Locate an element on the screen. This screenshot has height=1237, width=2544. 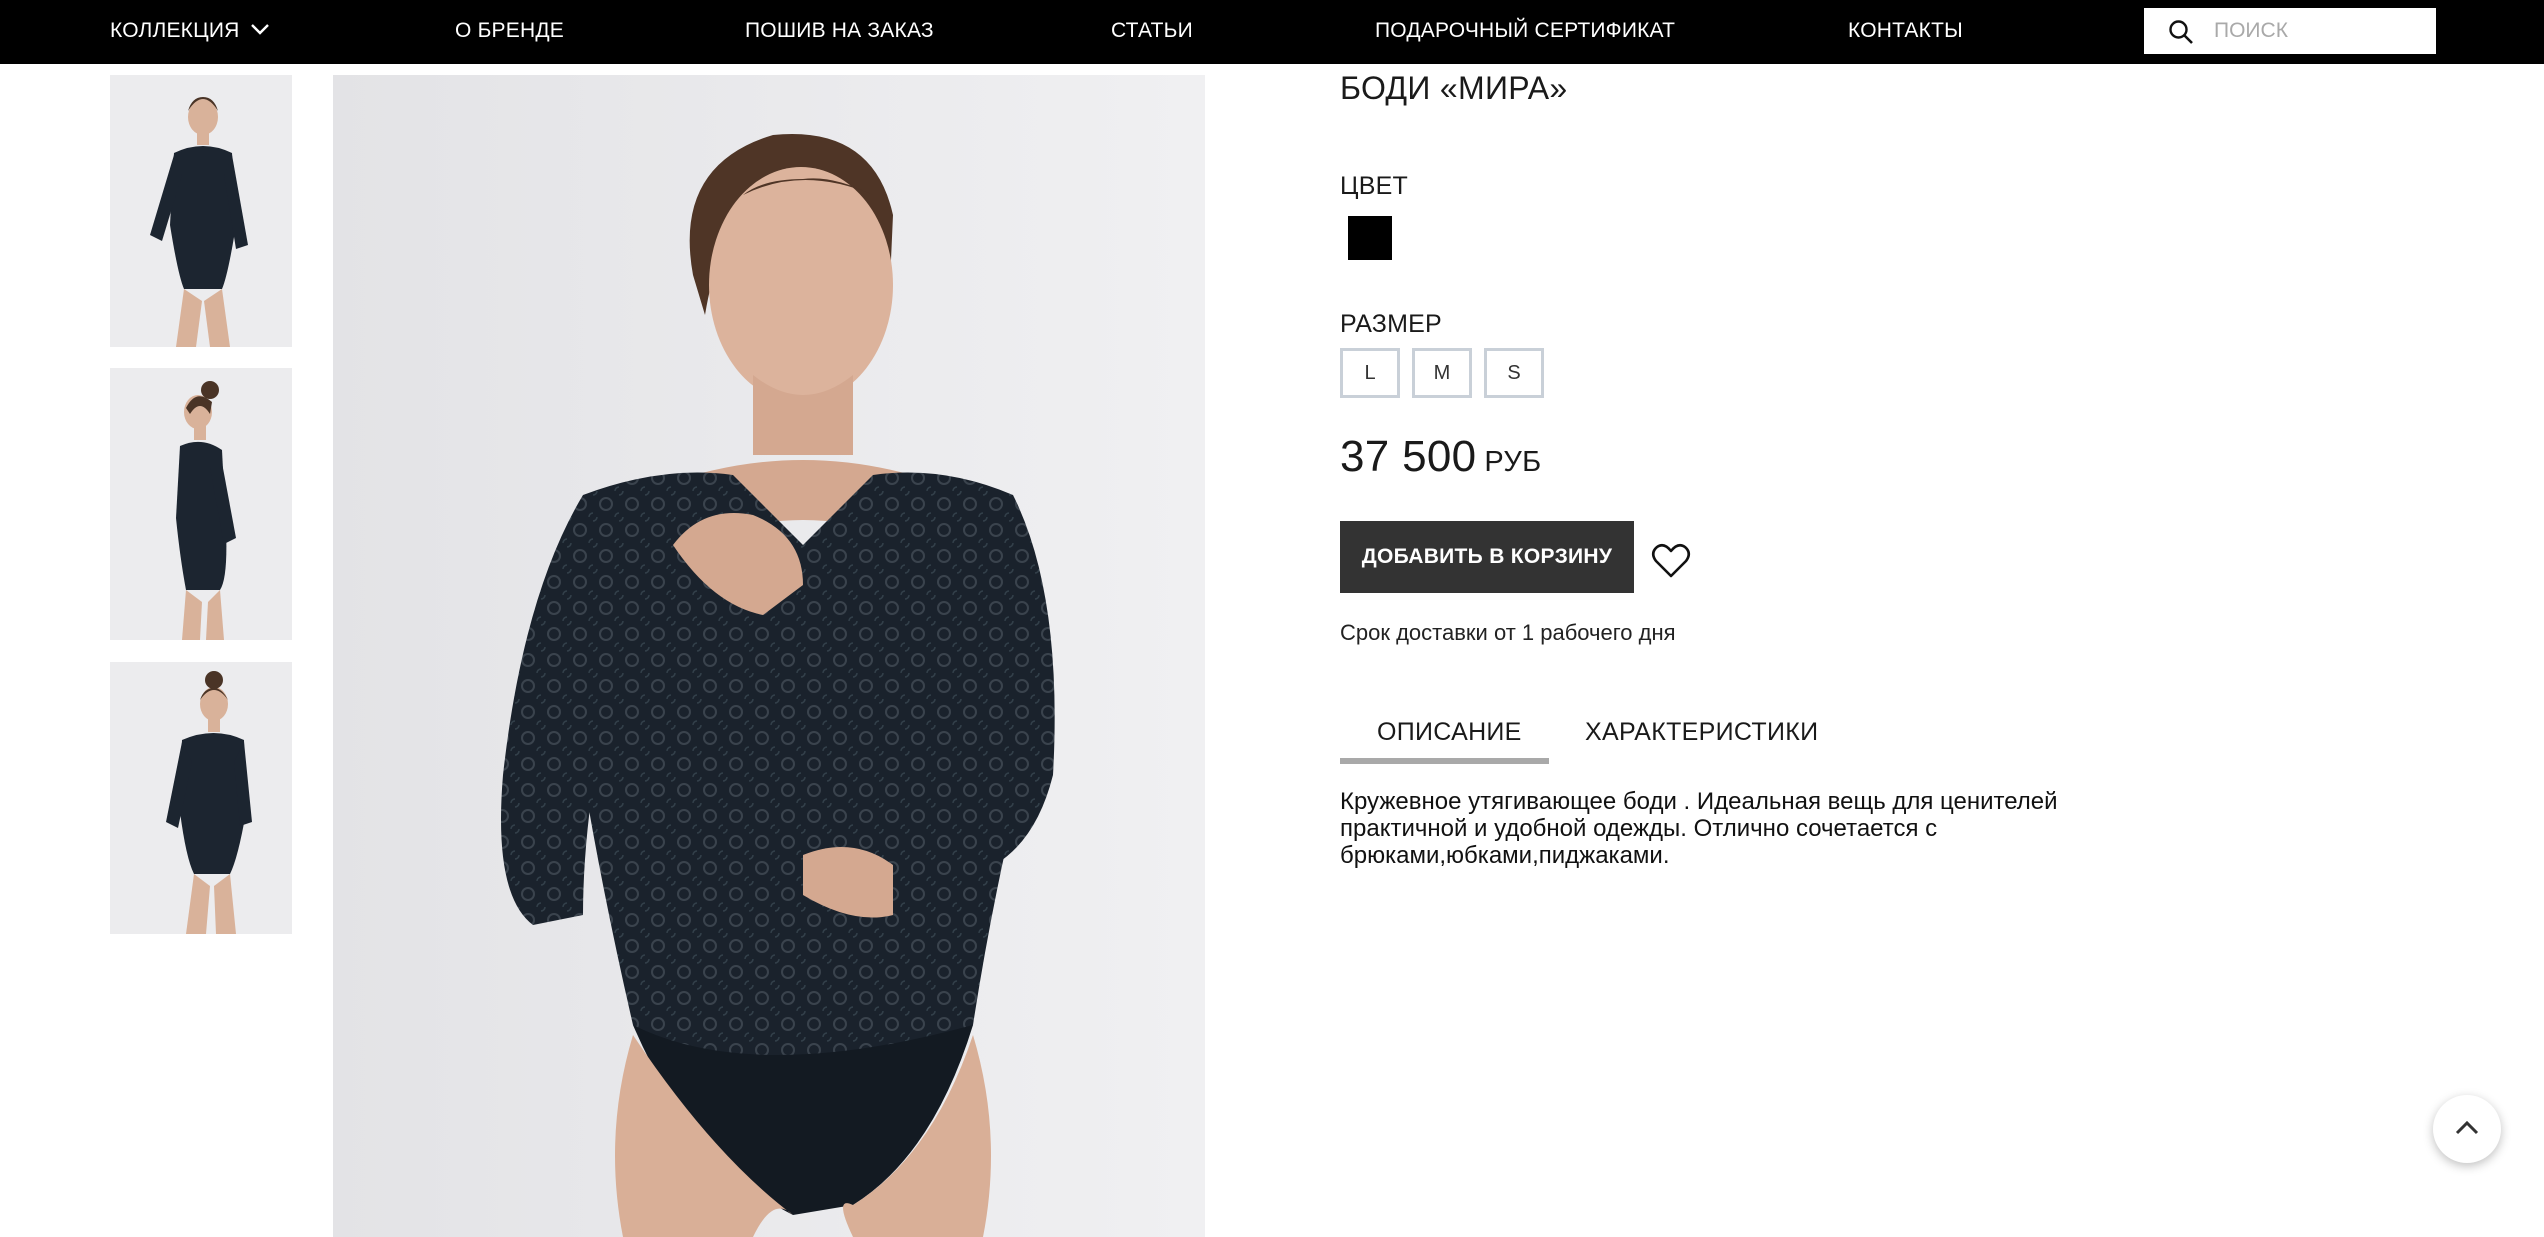
add-to-cart-button: ДОБАВИТЬ В КОРЗИНУ is located at coordinates (1487, 557).